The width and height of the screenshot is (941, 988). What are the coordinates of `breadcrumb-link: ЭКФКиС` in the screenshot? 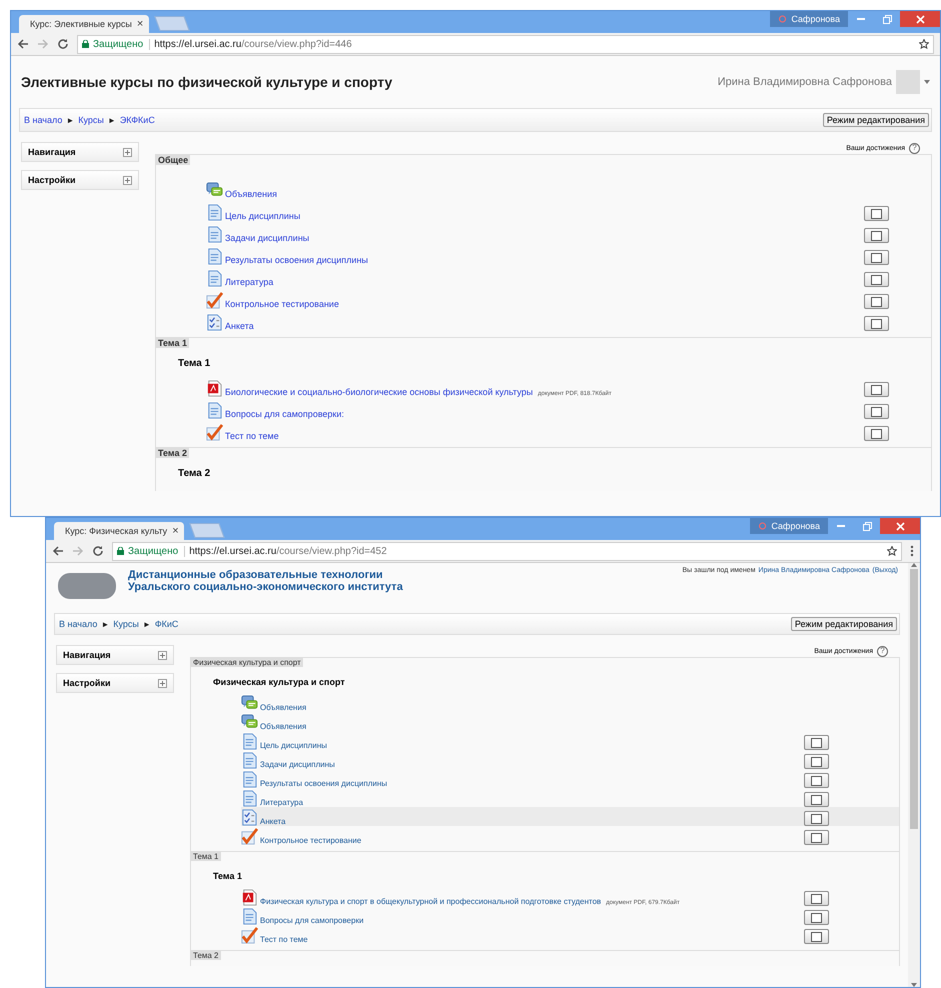 It's located at (137, 120).